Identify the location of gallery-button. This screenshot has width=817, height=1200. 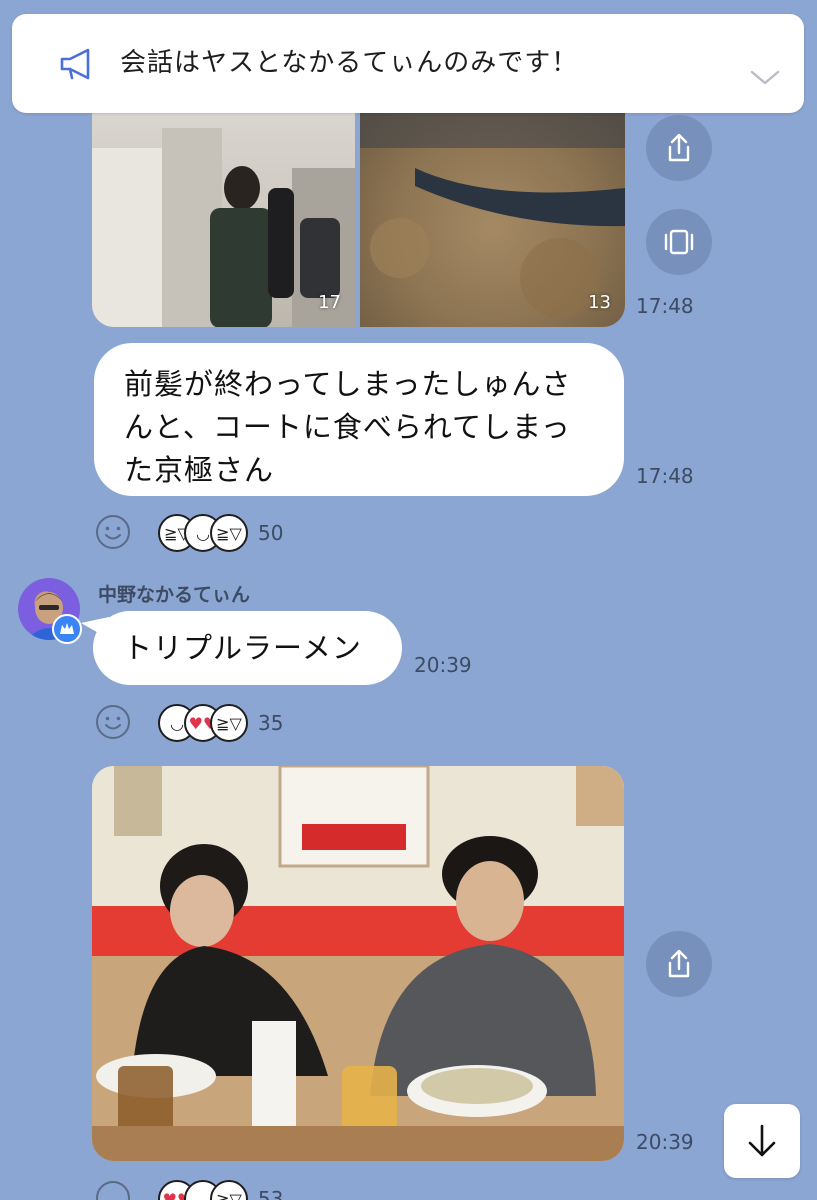
(679, 242).